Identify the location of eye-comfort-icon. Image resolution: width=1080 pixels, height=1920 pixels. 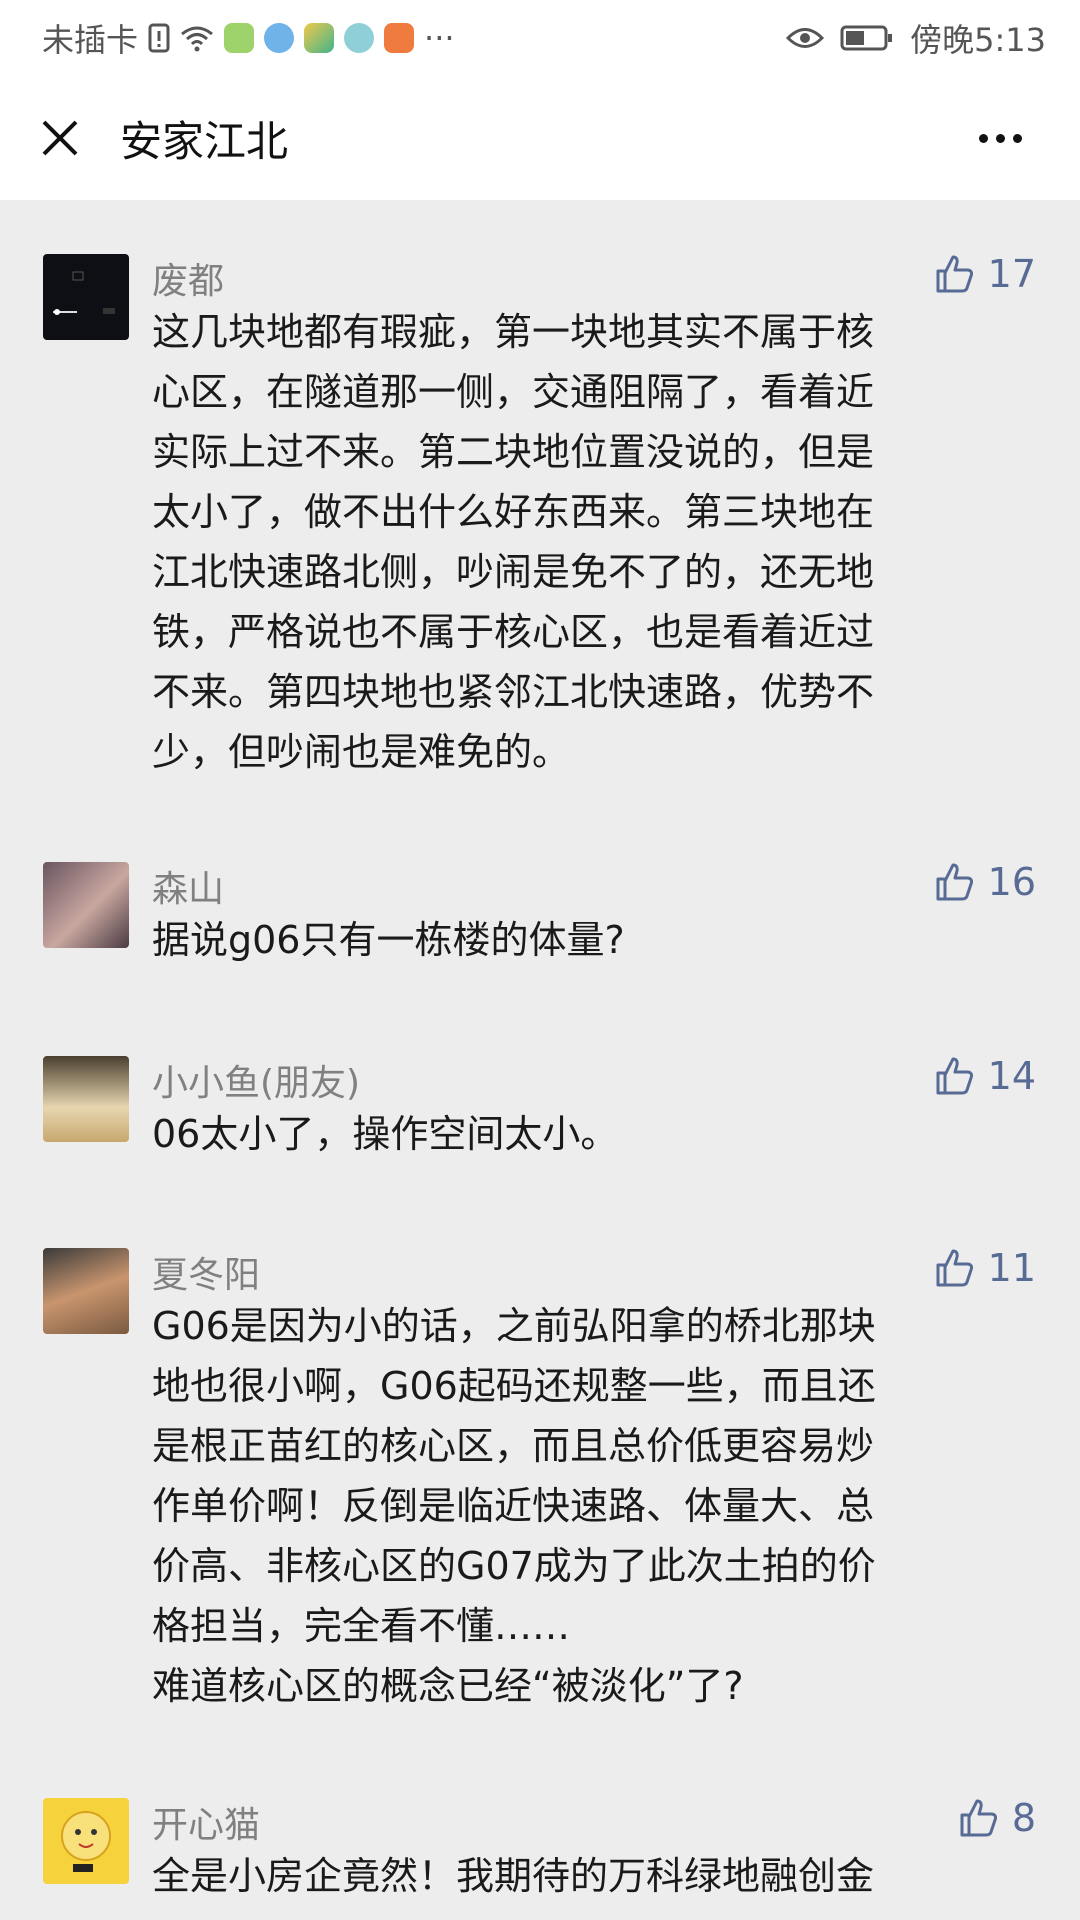
(805, 38).